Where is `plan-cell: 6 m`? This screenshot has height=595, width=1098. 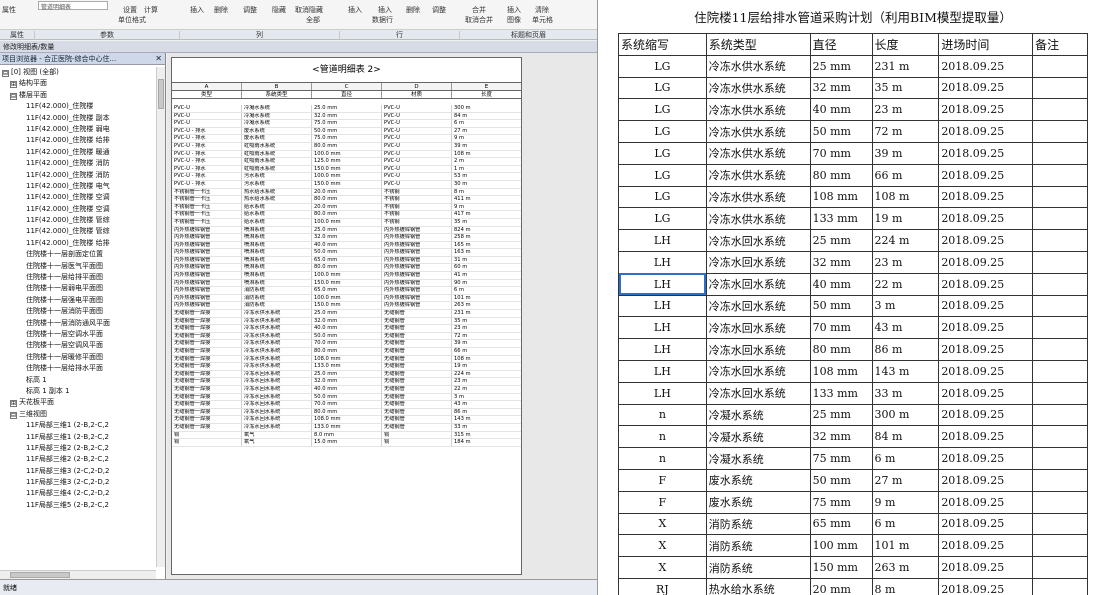 plan-cell: 6 m is located at coordinates (905, 524).